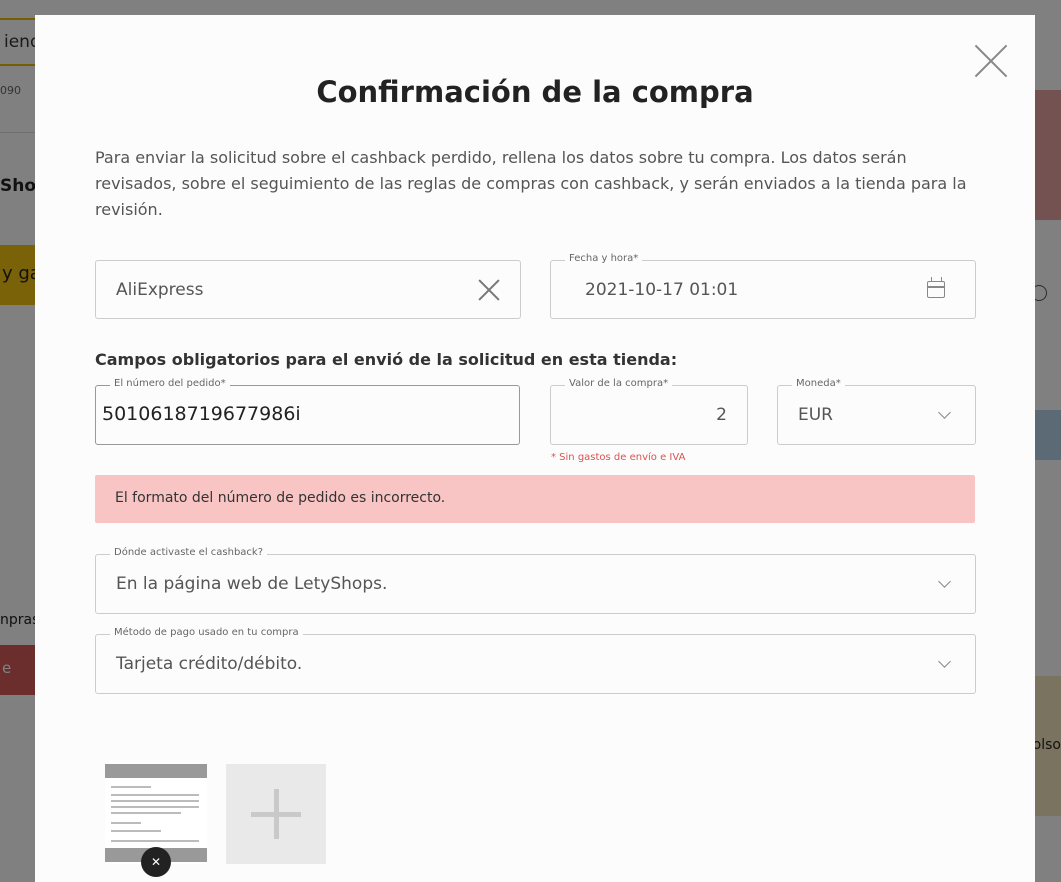  Describe the element at coordinates (1046, 435) in the screenshot. I see `background-blue-card` at that location.